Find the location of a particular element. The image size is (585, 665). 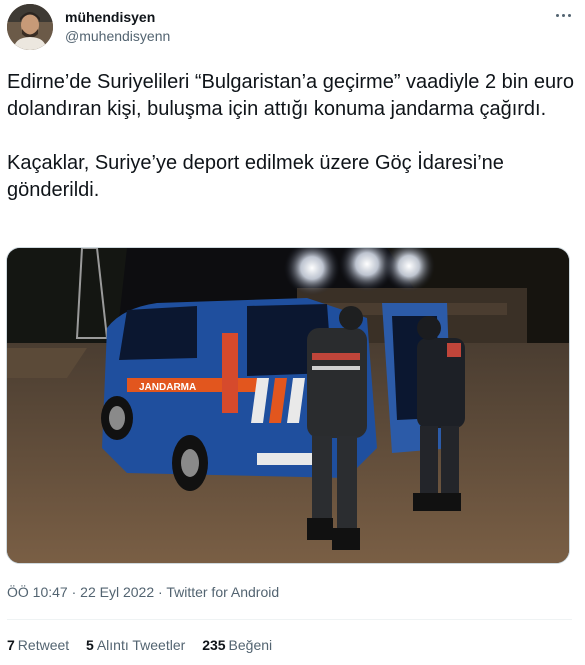

quotes-stat: 5 Alıntı Tweetler is located at coordinates (135, 645).